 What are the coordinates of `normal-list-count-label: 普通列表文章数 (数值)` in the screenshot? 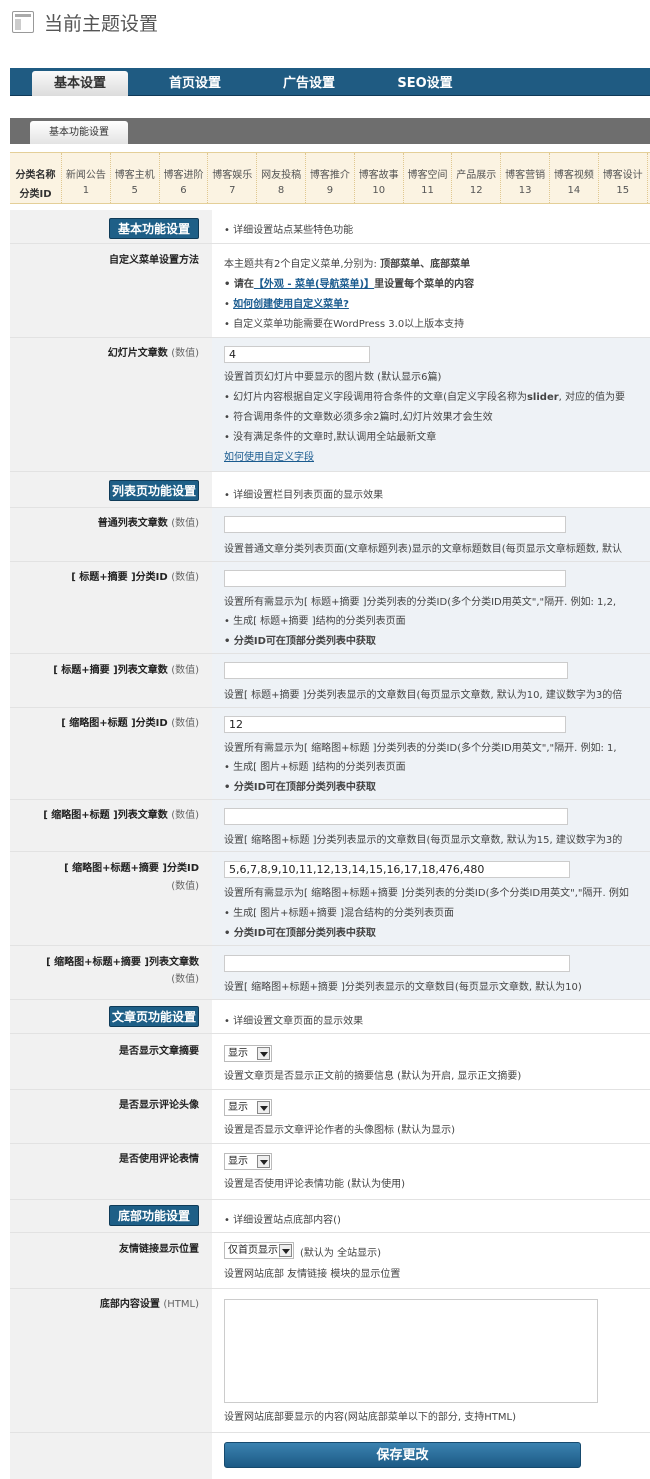 It's located at (148, 523).